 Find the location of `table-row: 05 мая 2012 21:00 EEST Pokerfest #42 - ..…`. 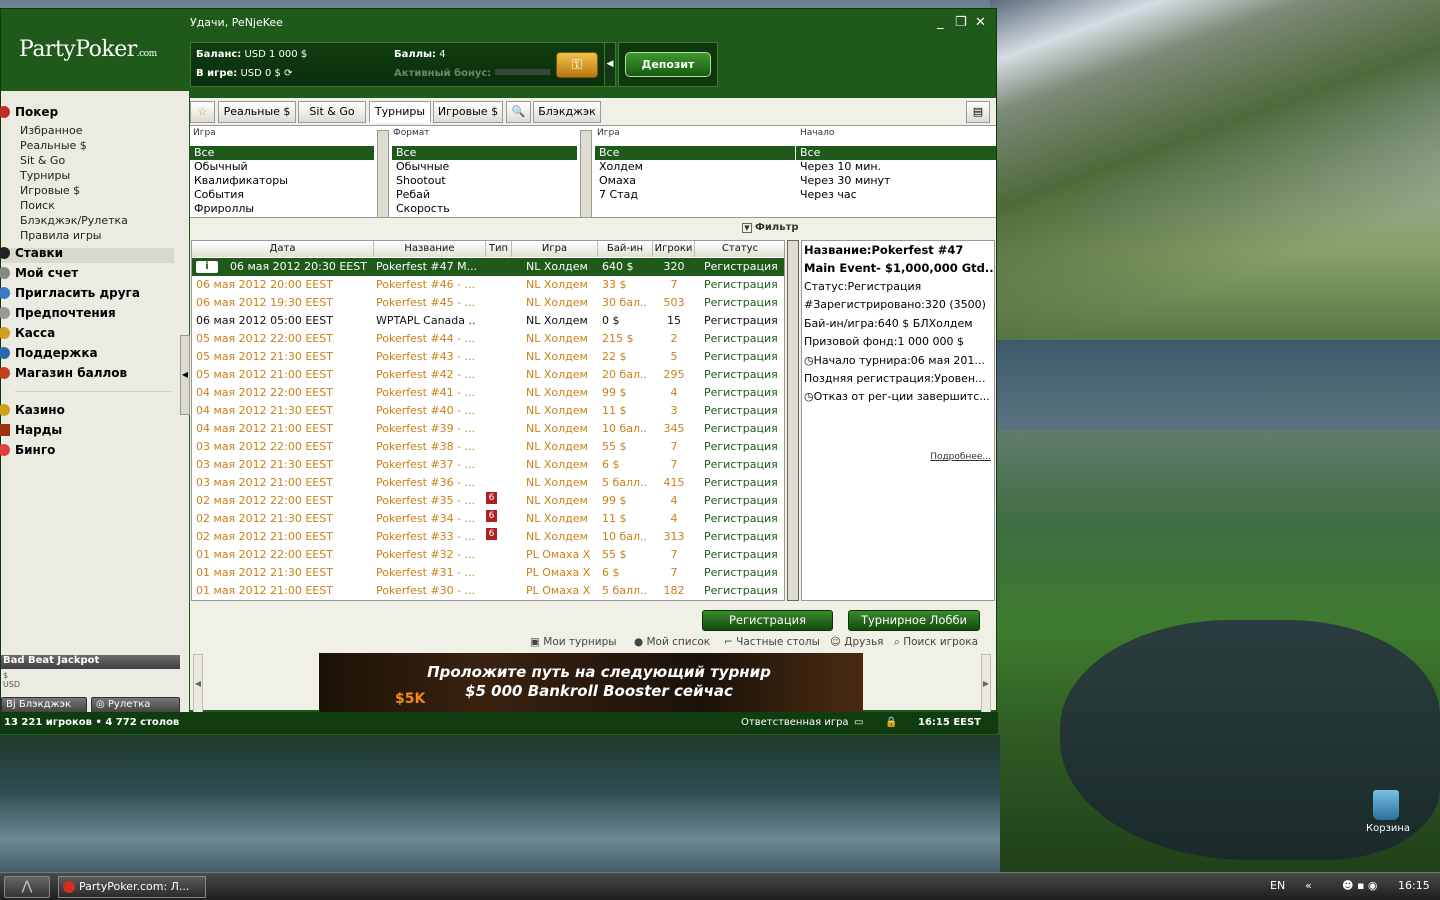

table-row: 05 мая 2012 21:00 EEST Pokerfest #42 - ..… is located at coordinates (488, 375).